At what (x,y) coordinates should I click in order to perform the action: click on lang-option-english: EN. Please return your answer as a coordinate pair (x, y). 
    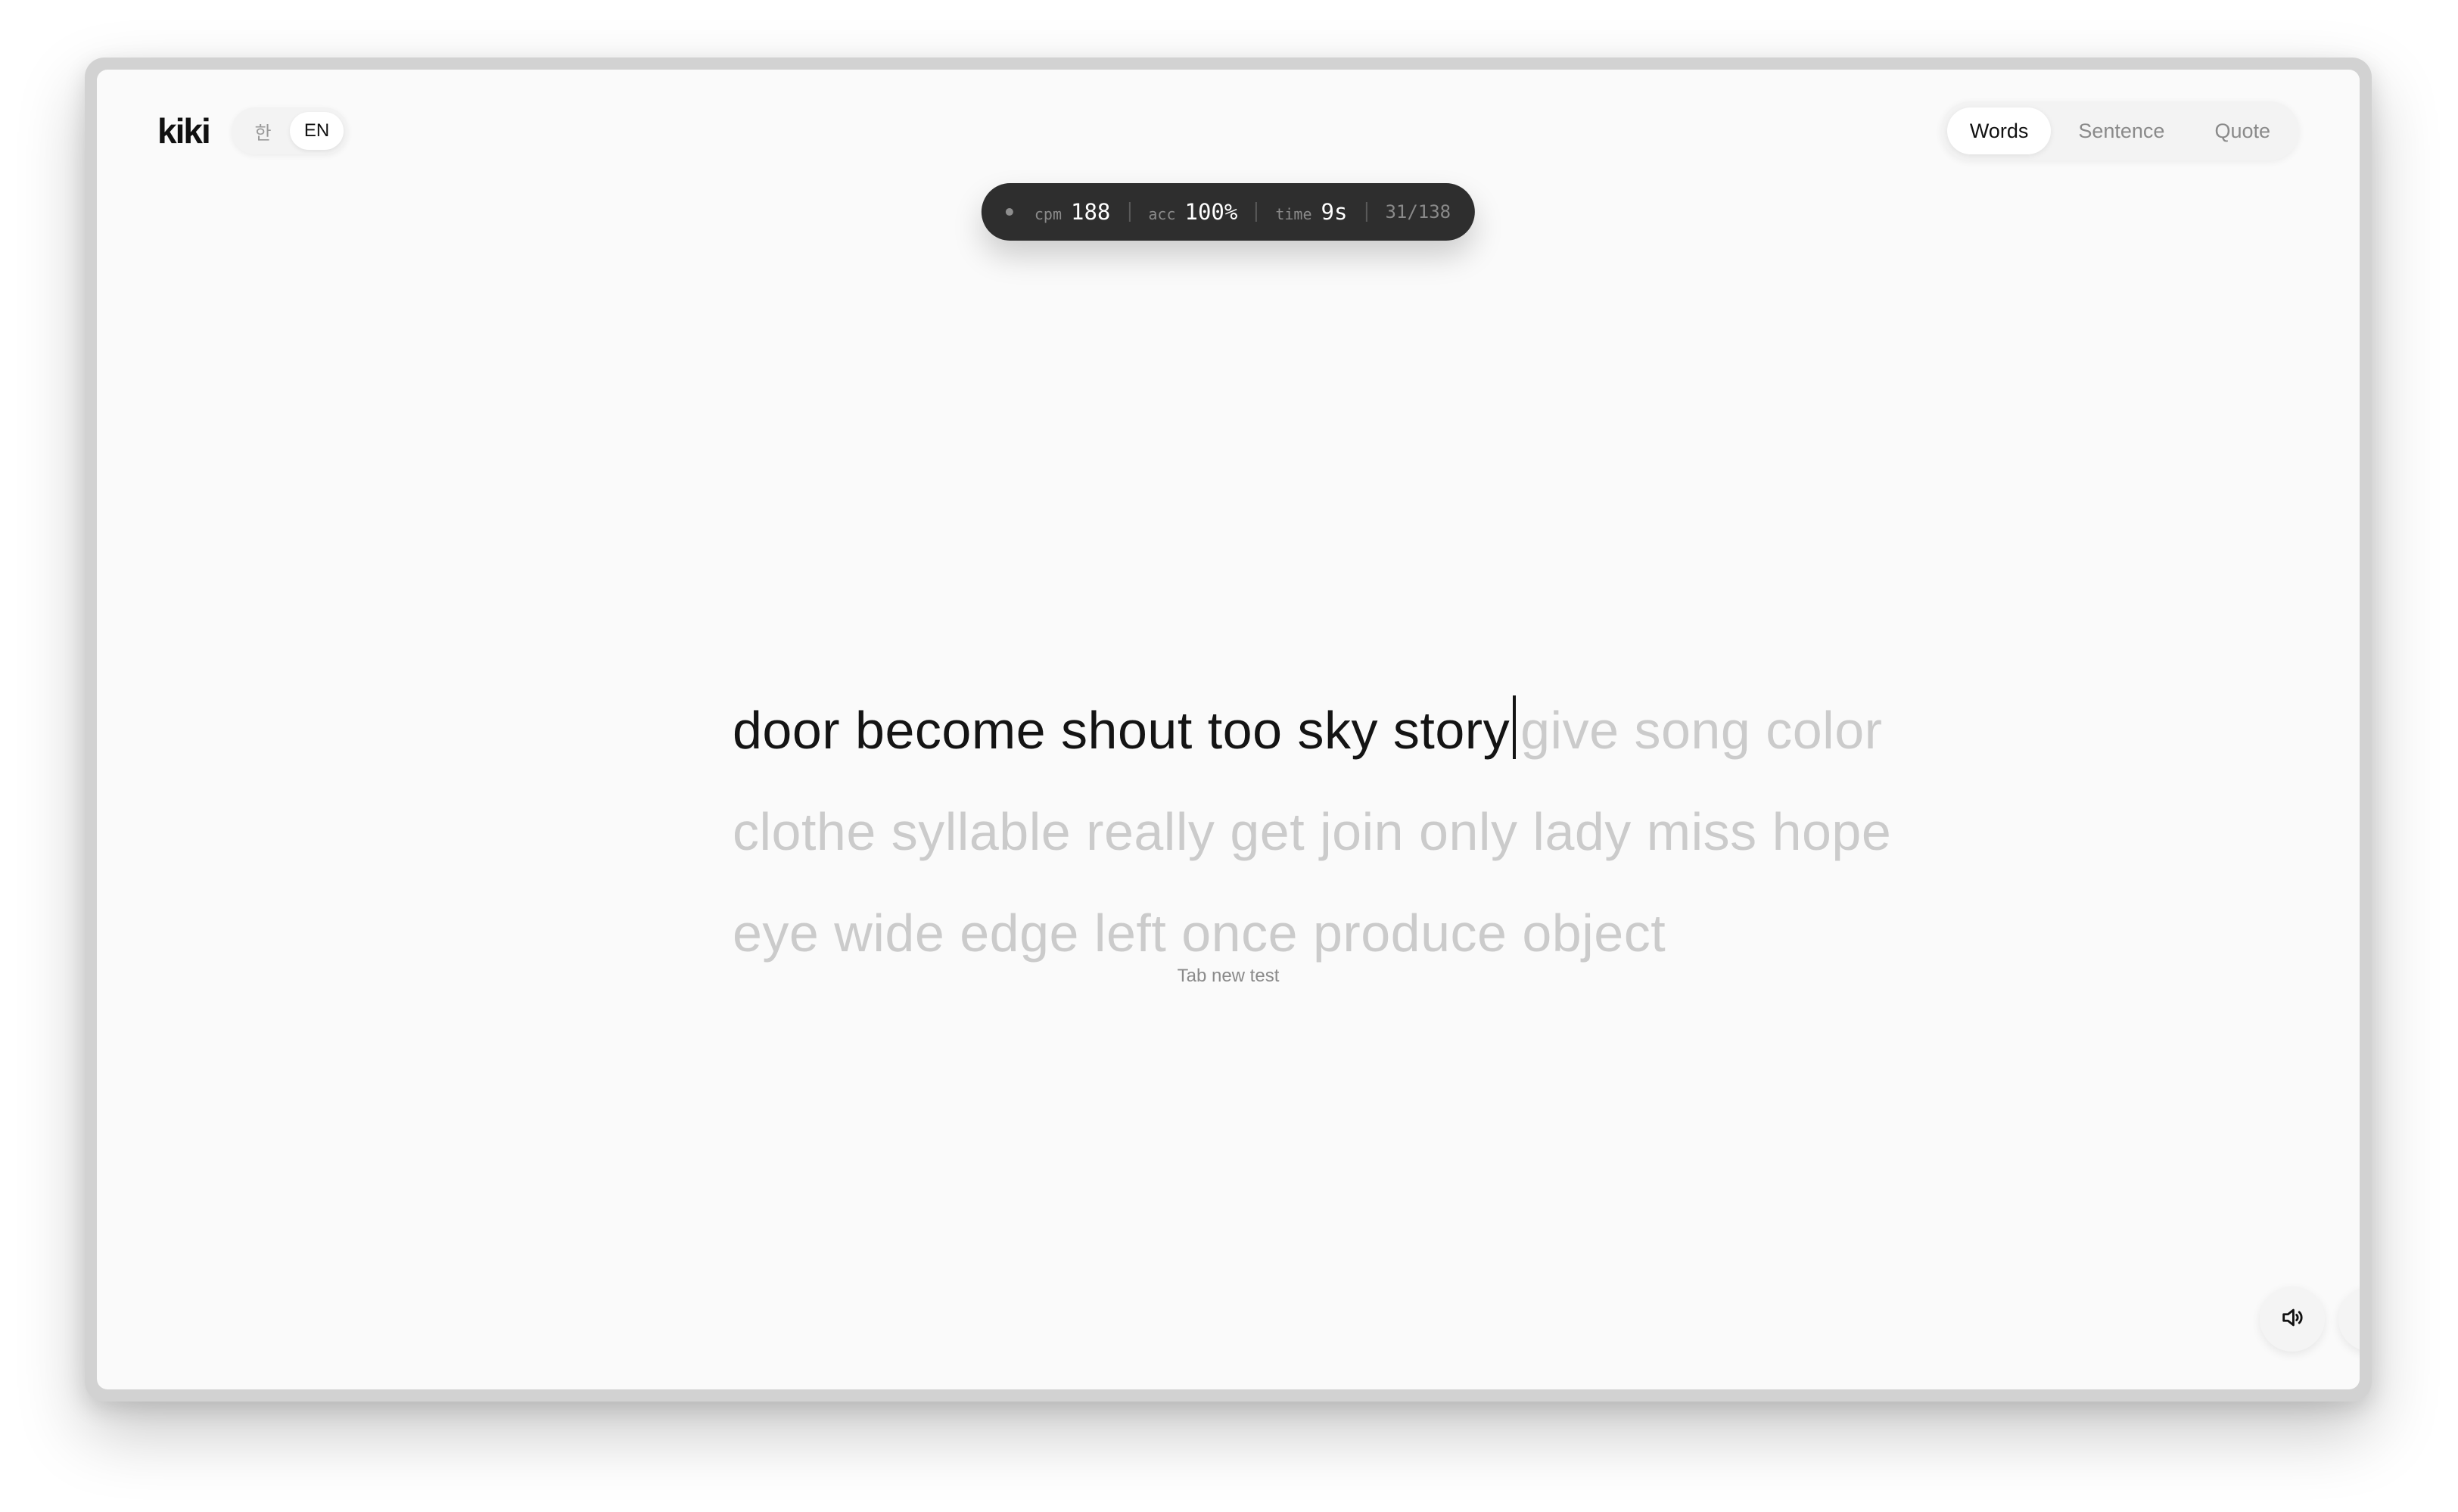
    Looking at the image, I should click on (317, 131).